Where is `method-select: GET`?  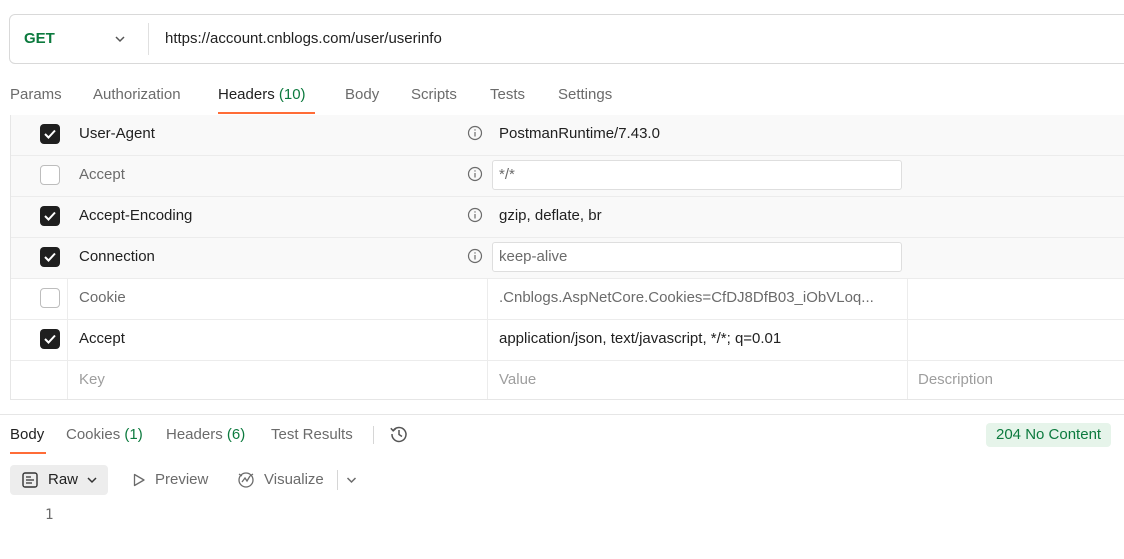
method-select: GET is located at coordinates (39, 39).